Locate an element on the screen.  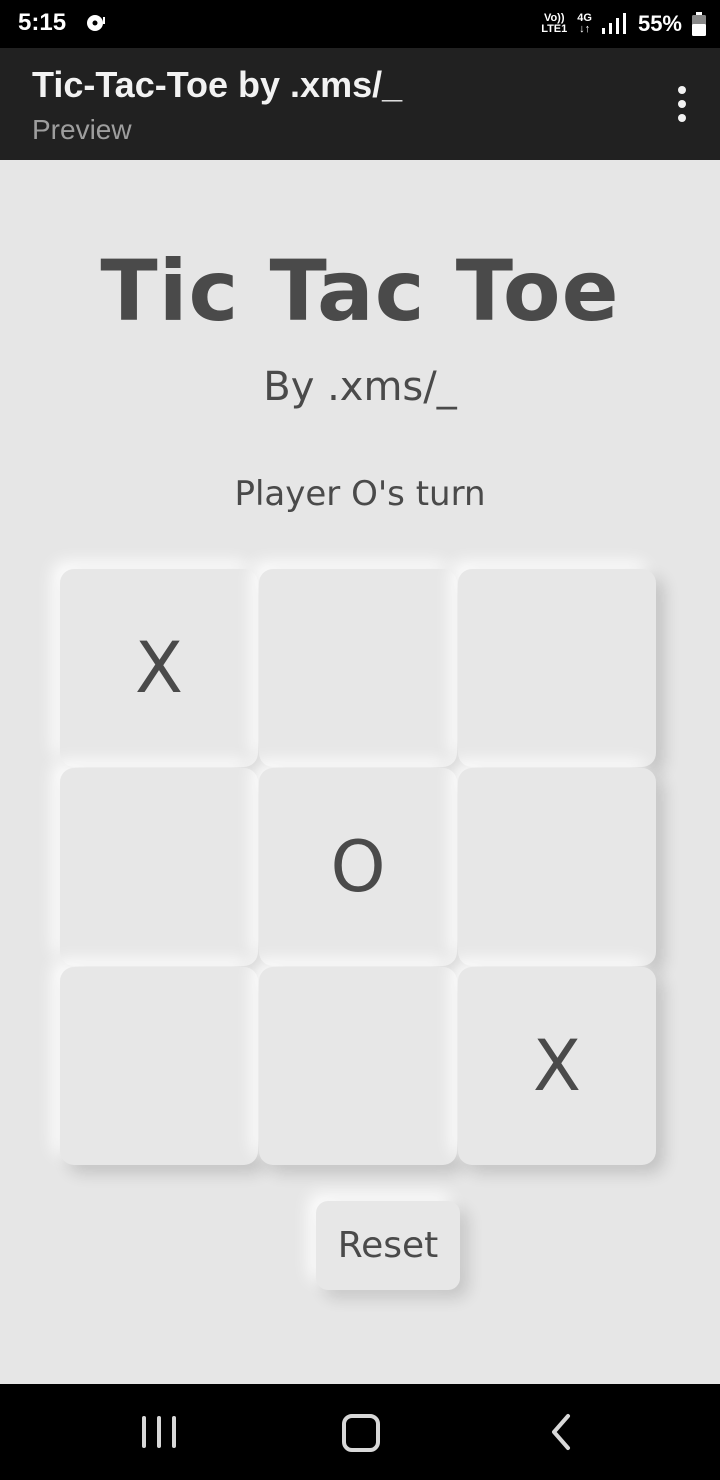
network-indicator: 4G ↓↑ is located at coordinates (584, 24).